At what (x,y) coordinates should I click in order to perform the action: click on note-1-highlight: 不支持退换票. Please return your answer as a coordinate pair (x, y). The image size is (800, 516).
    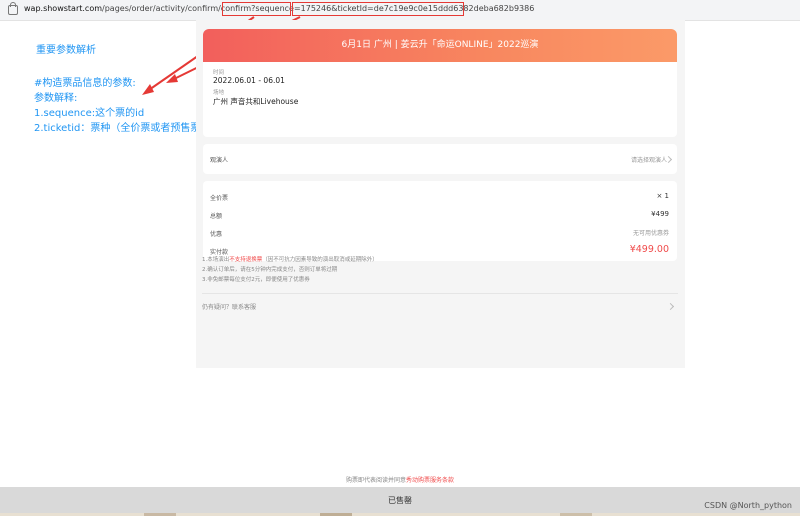
    Looking at the image, I should click on (246, 260).